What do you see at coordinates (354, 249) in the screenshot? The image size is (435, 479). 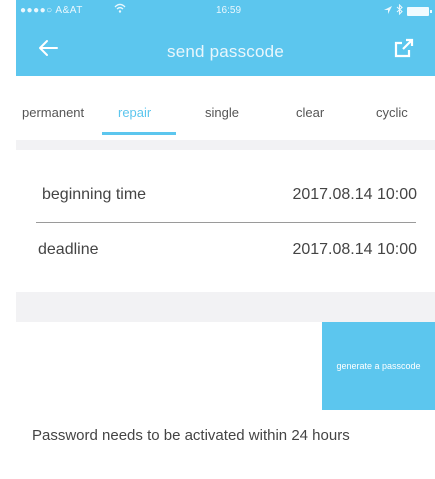 I see `deadline-value: 2017.08.14 10:00` at bounding box center [354, 249].